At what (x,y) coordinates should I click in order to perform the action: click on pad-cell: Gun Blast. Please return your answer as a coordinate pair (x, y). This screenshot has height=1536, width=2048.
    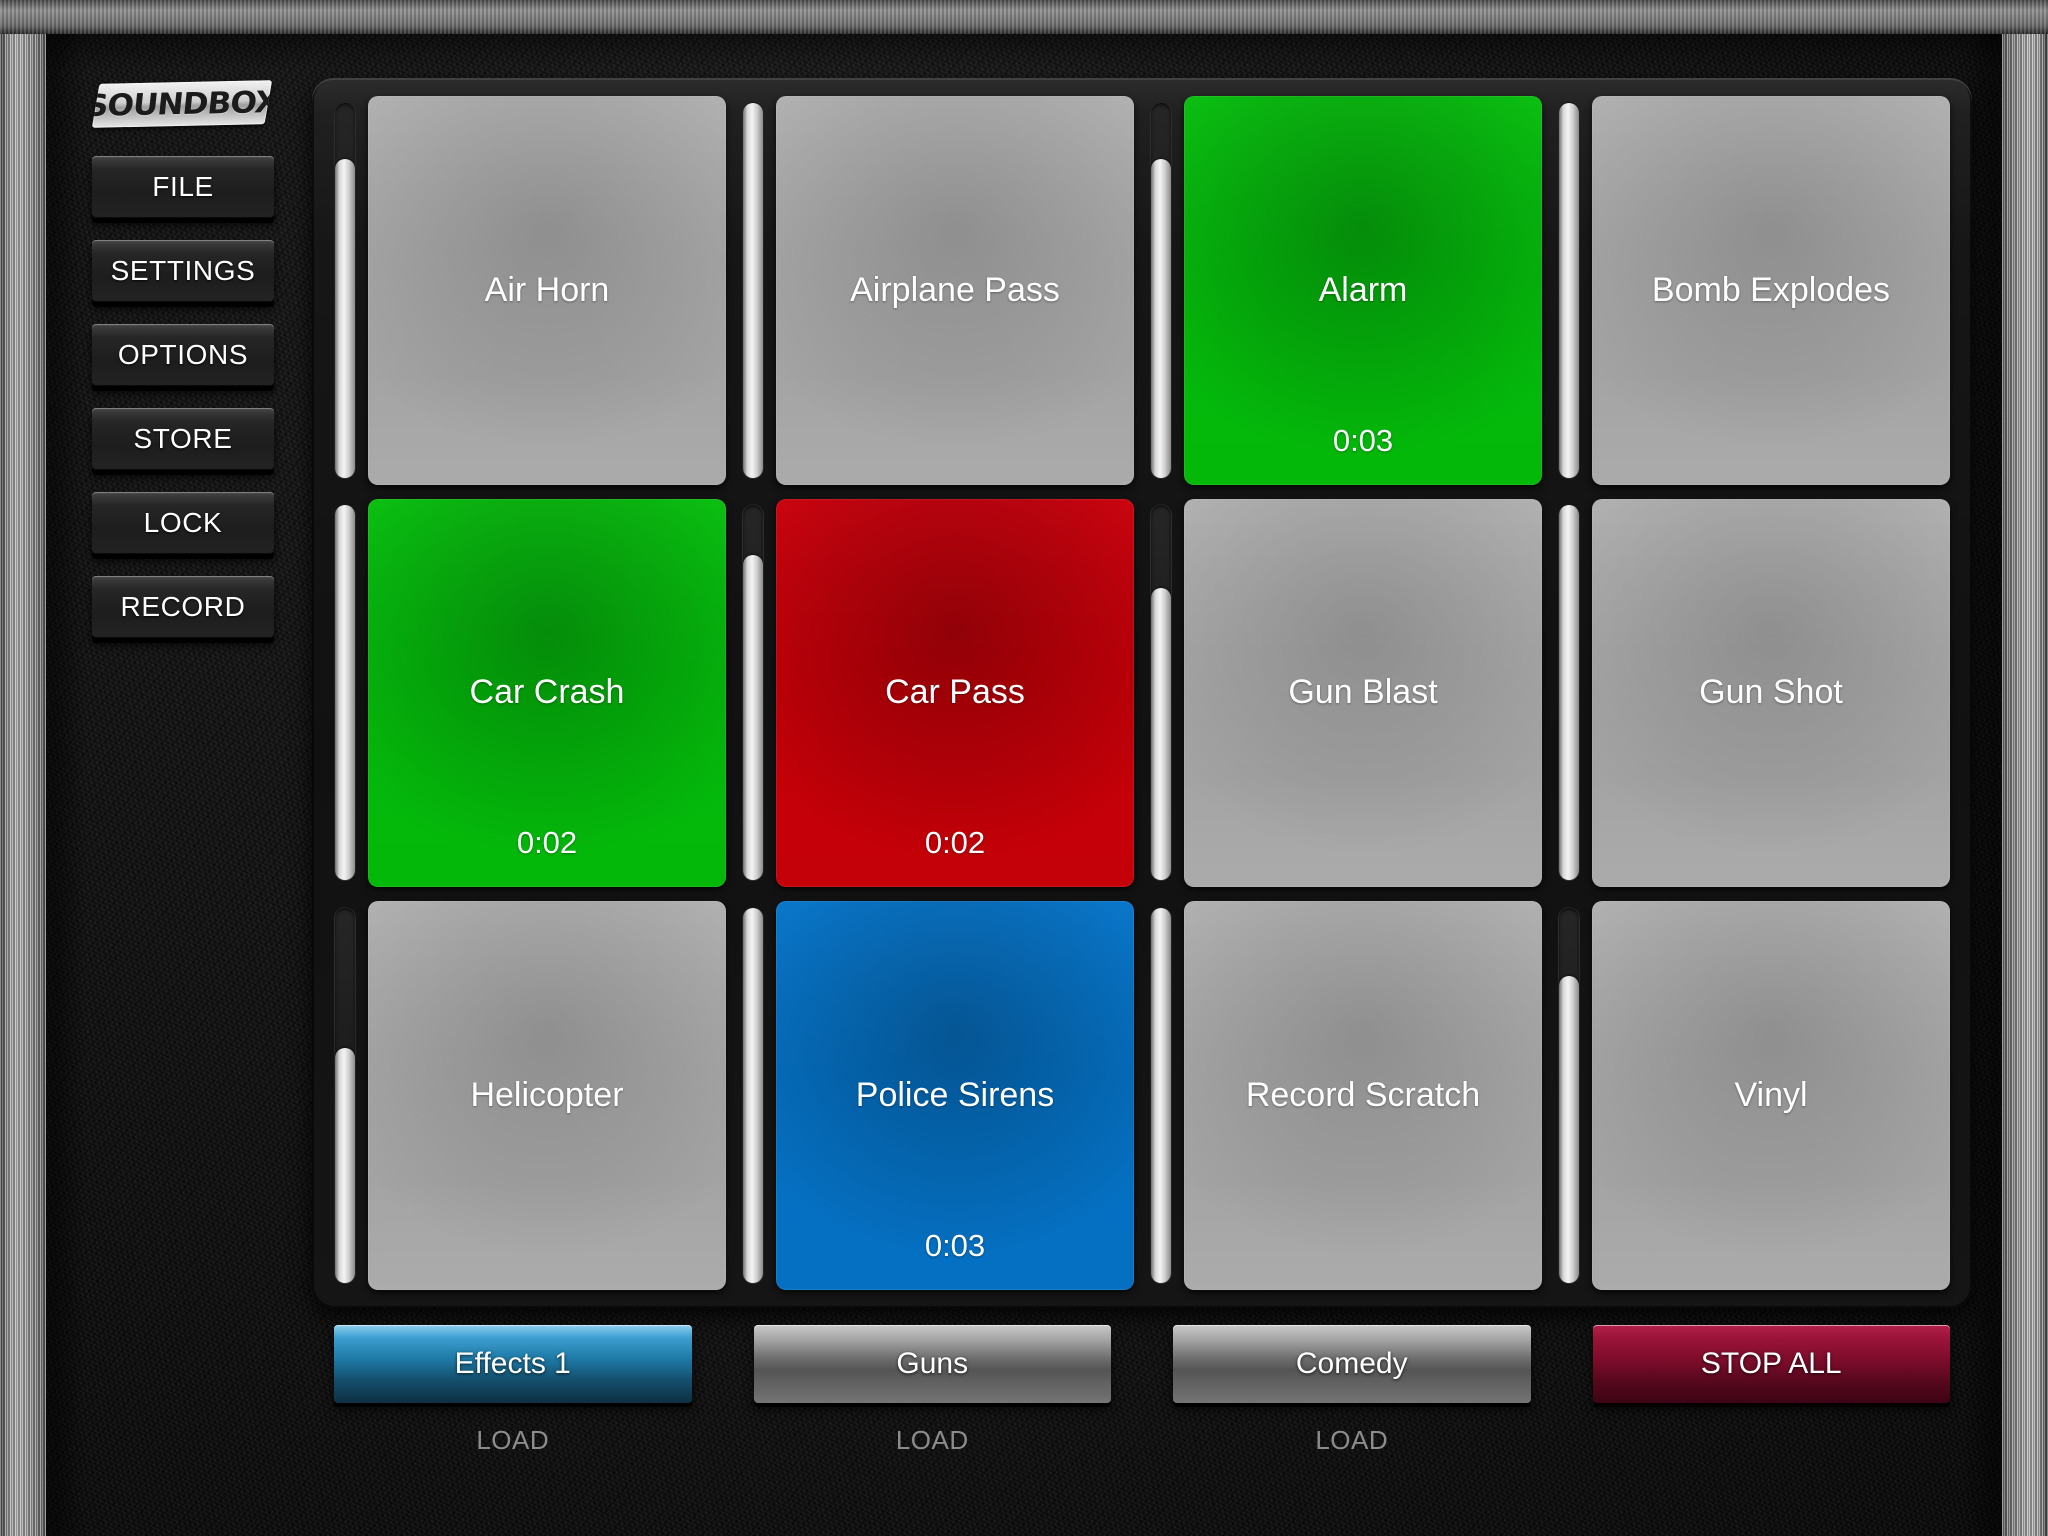
    Looking at the image, I should click on (1346, 693).